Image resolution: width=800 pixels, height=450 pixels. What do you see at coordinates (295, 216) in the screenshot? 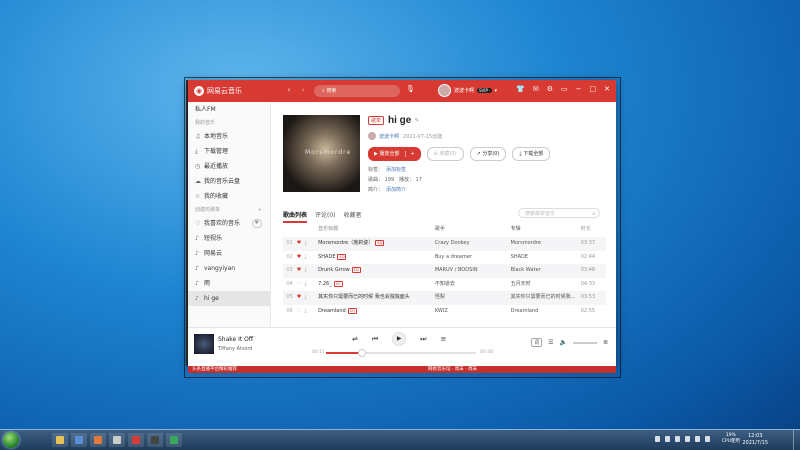
I see `tab-song-list: 歌曲列表` at bounding box center [295, 216].